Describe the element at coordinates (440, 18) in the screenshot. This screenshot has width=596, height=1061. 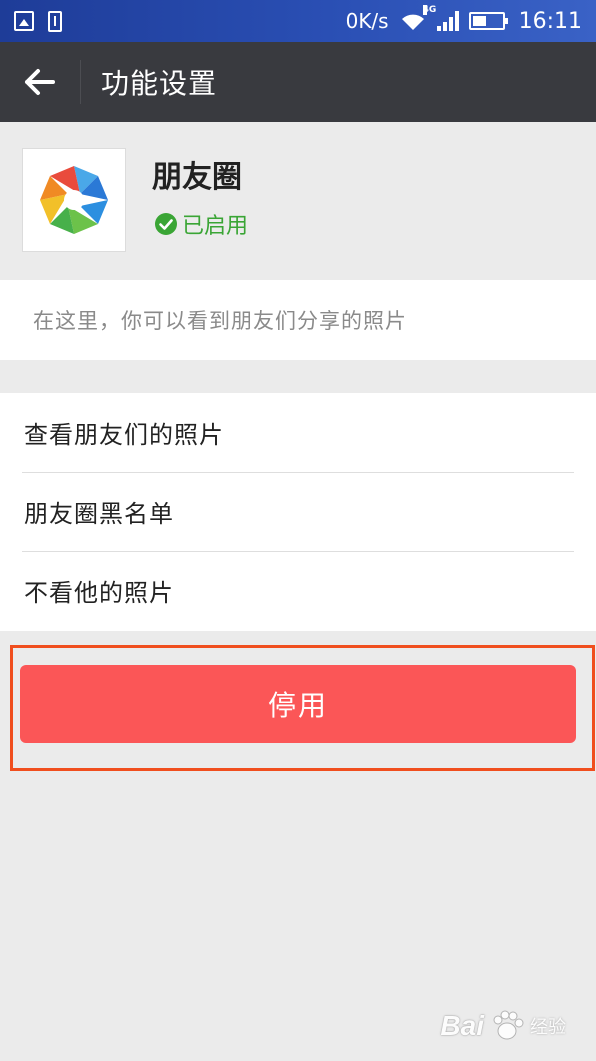
I see `cellular-signal-icon: 4G` at that location.